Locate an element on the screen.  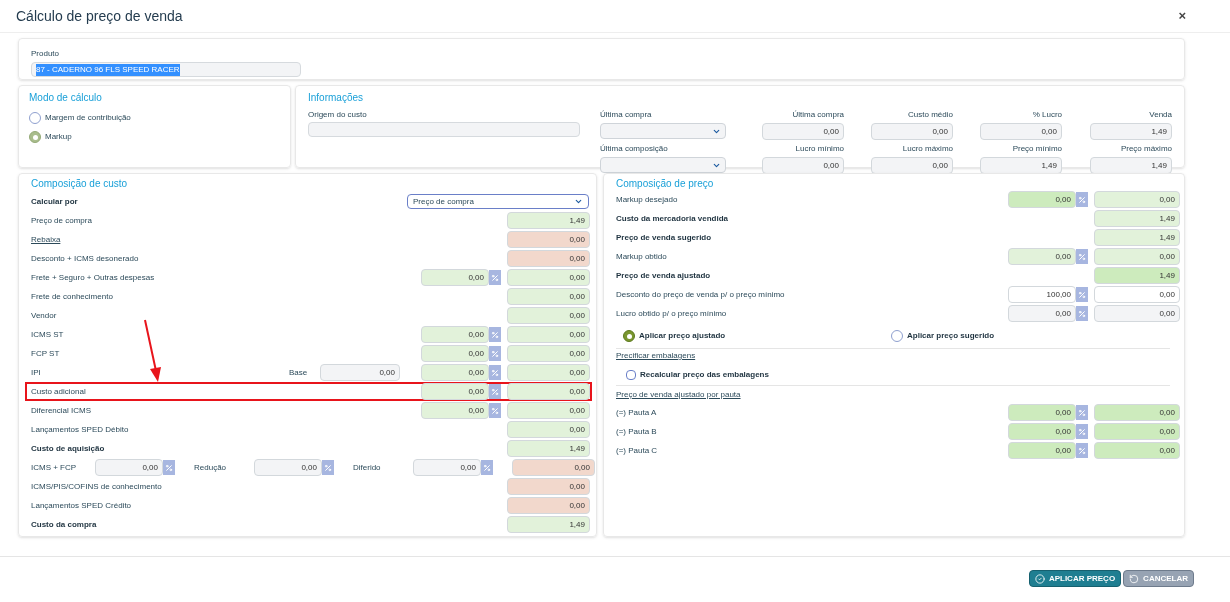
field-label: % Lucro is located at coordinates (1047, 115).